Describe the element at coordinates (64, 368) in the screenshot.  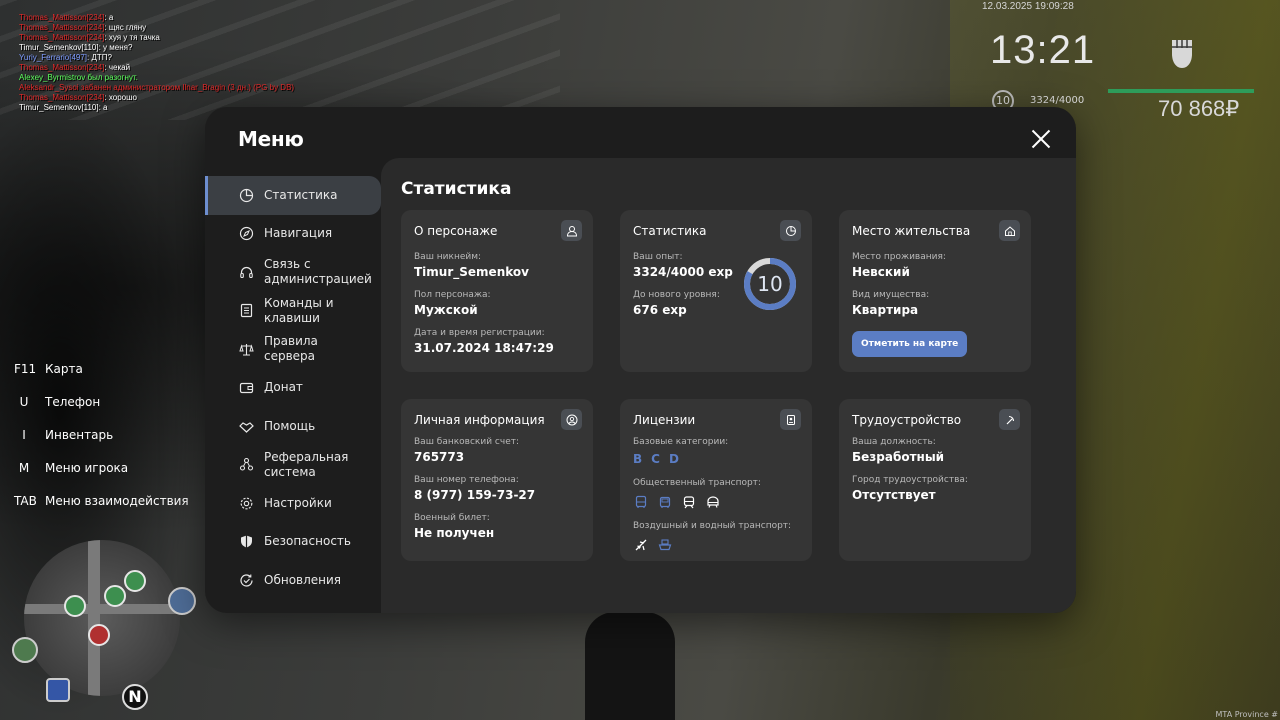
I see `keybind-action: Карта` at that location.